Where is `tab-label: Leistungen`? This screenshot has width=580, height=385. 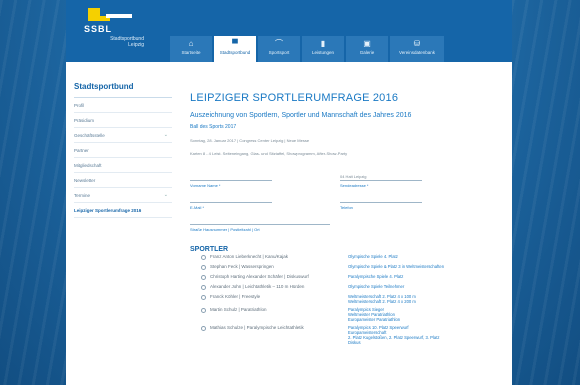 tab-label: Leistungen is located at coordinates (323, 52).